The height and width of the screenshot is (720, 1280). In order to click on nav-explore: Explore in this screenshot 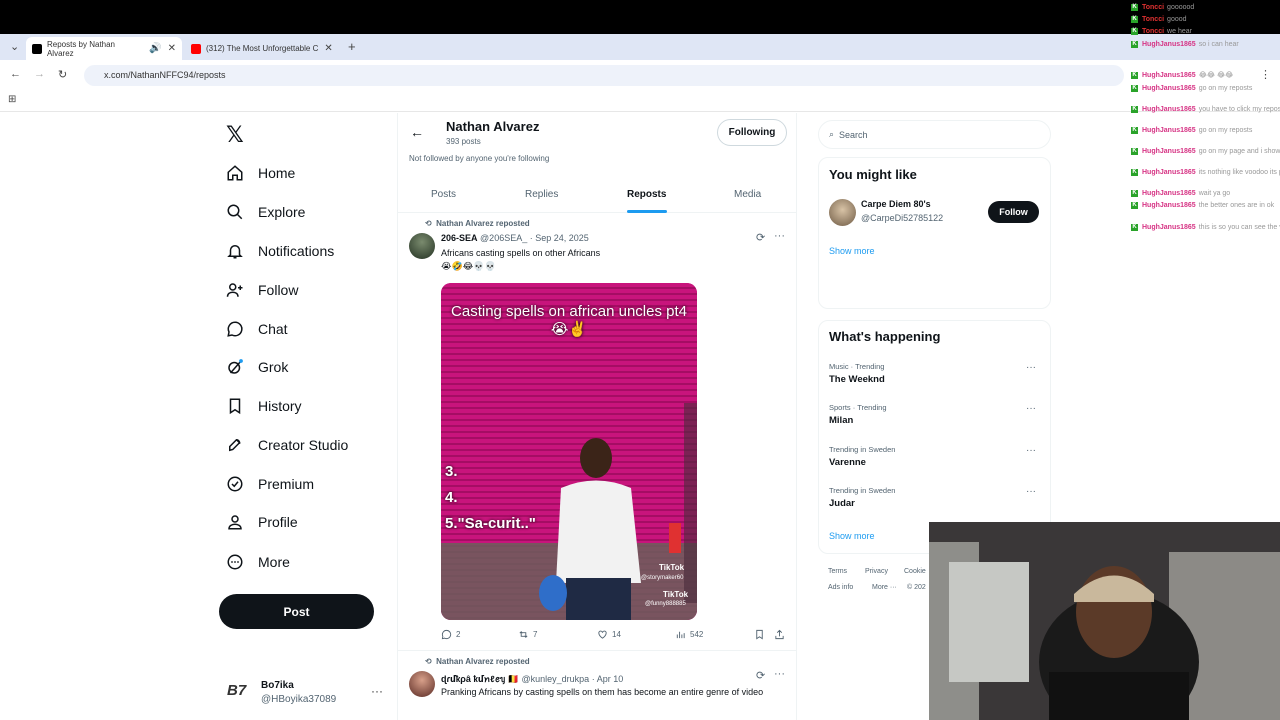, I will do `click(265, 212)`.